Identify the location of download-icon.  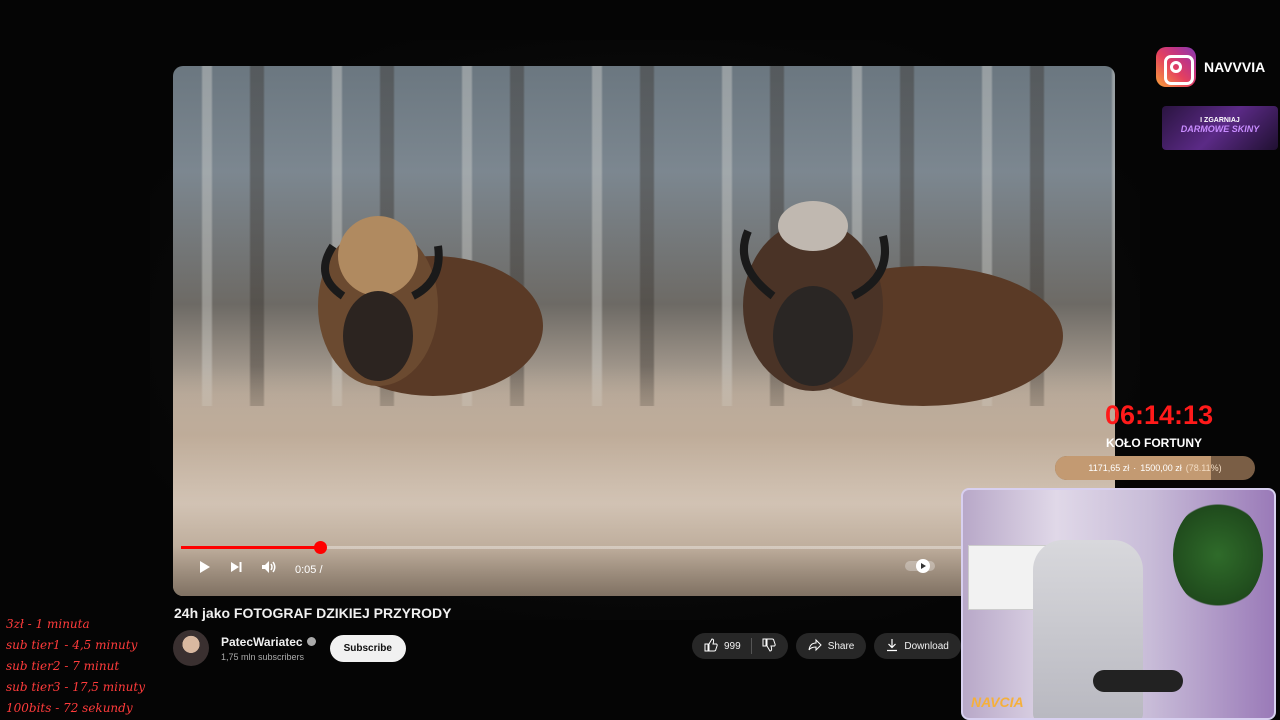
(892, 646).